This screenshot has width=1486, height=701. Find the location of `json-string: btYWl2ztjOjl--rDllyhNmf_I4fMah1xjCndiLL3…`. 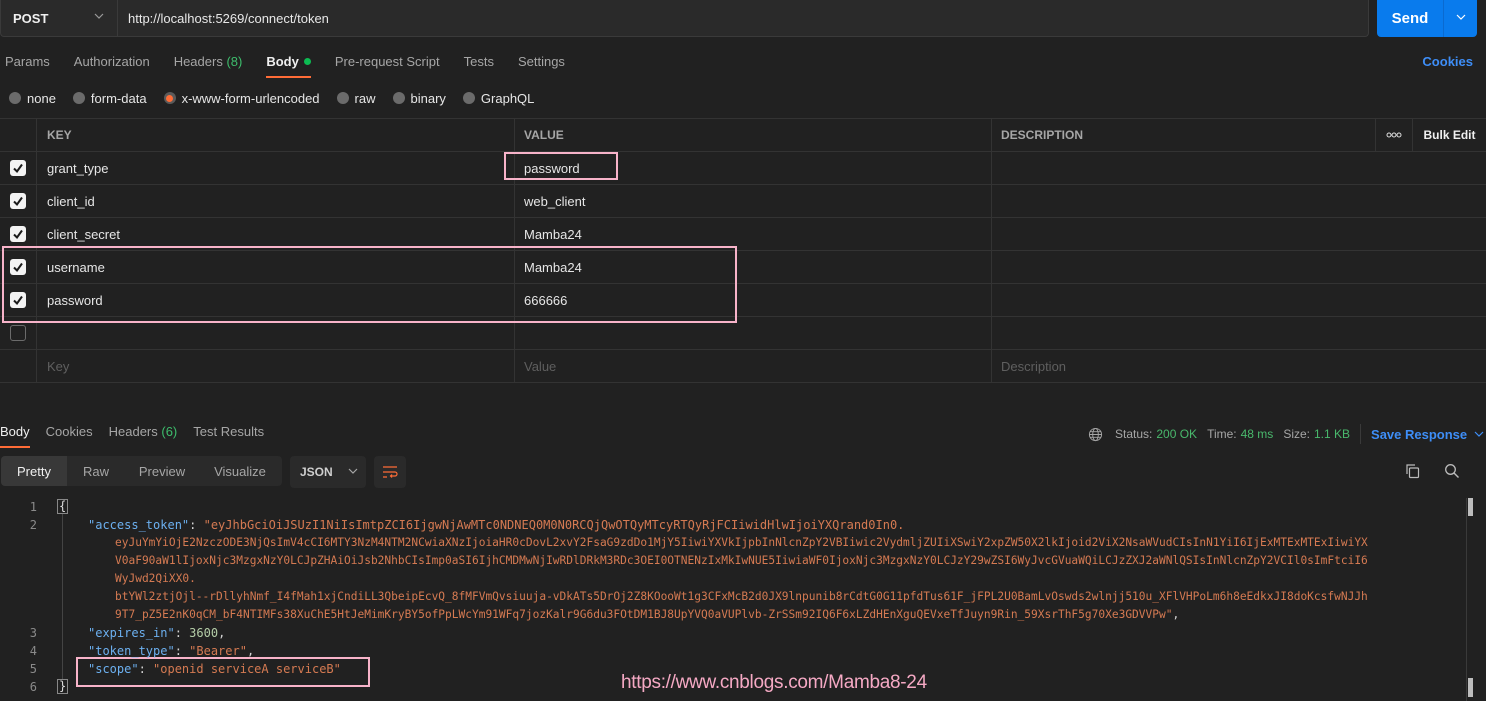

json-string: btYWl2ztjOjl--rDllyhNmf_I4fMah1xjCndiLL3… is located at coordinates (741, 596).